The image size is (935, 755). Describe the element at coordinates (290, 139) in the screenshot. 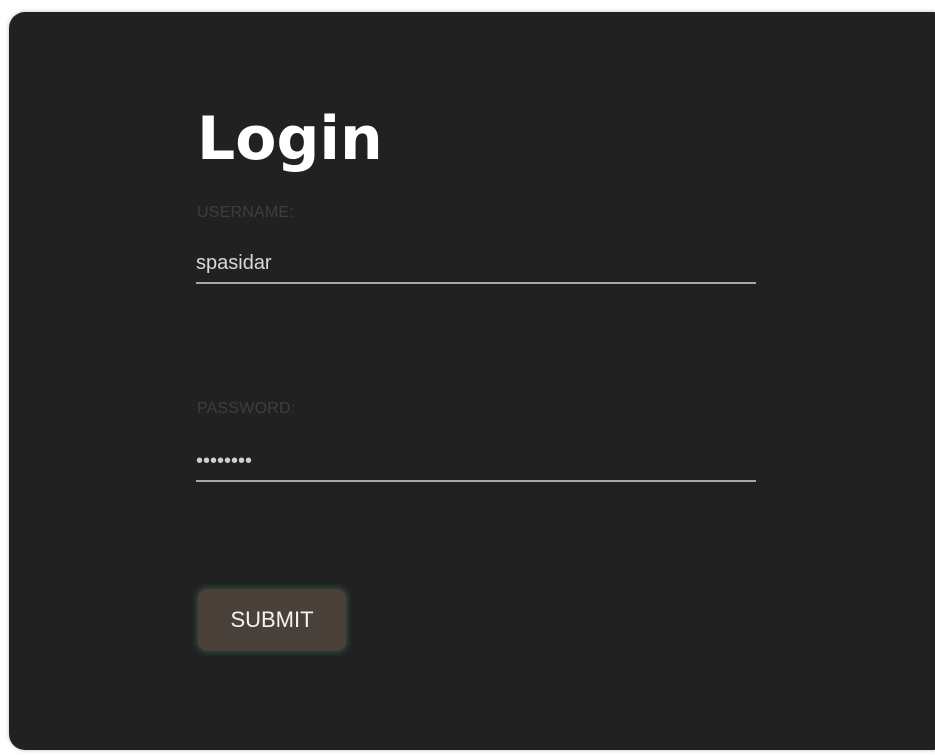

I see `login-title: Login` at that location.